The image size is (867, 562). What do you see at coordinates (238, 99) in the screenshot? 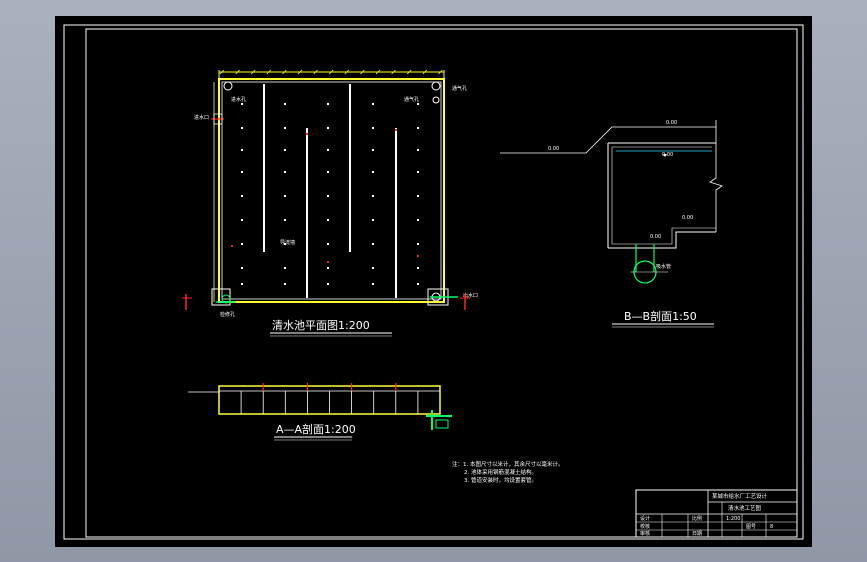
I see `label-top-left: 进水孔` at bounding box center [238, 99].